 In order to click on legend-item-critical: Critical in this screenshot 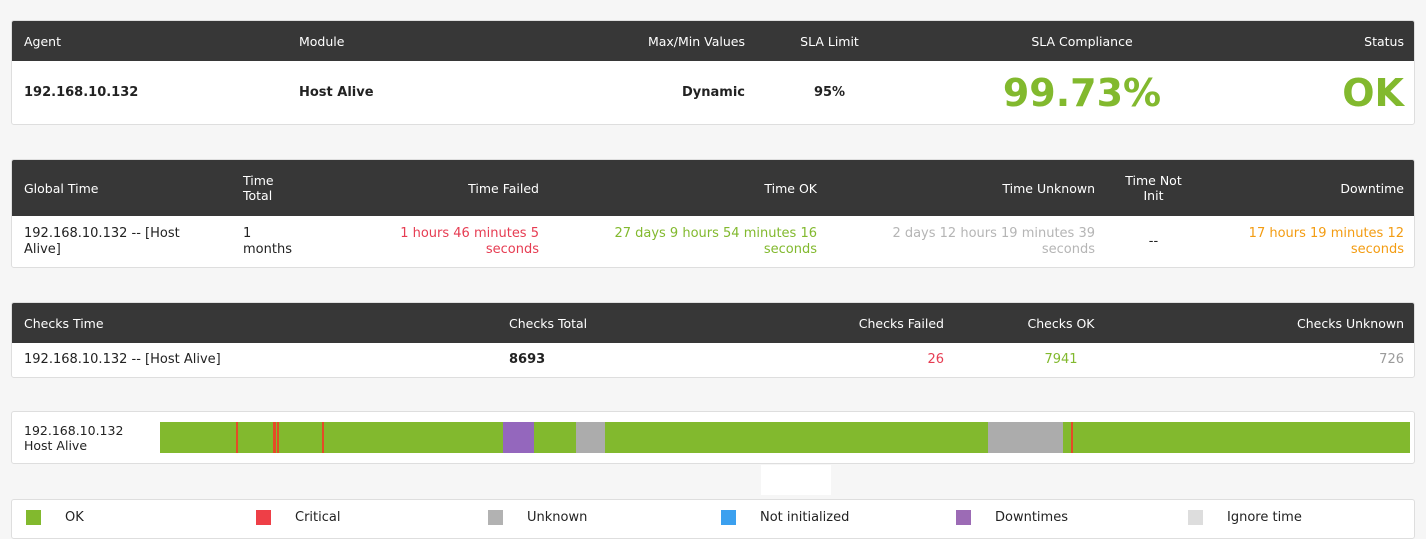, I will do `click(298, 517)`.